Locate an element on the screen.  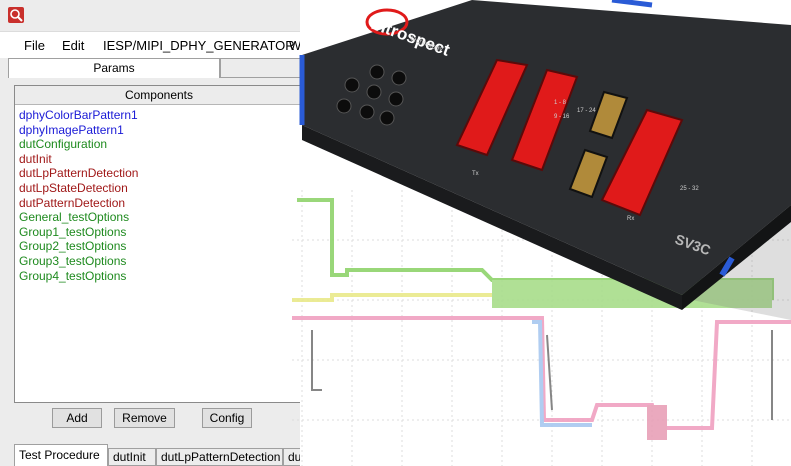
label-lanes-c: 25 - 32 is located at coordinates (689, 189).